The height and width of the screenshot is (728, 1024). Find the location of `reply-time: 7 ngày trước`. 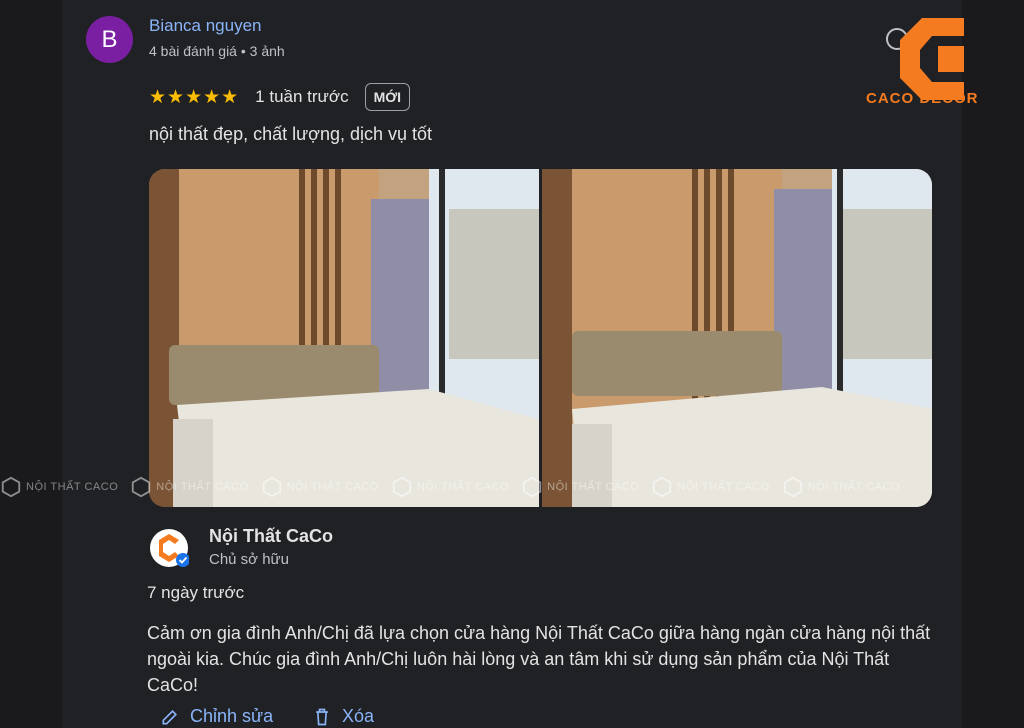

reply-time: 7 ngày trước is located at coordinates (196, 592).